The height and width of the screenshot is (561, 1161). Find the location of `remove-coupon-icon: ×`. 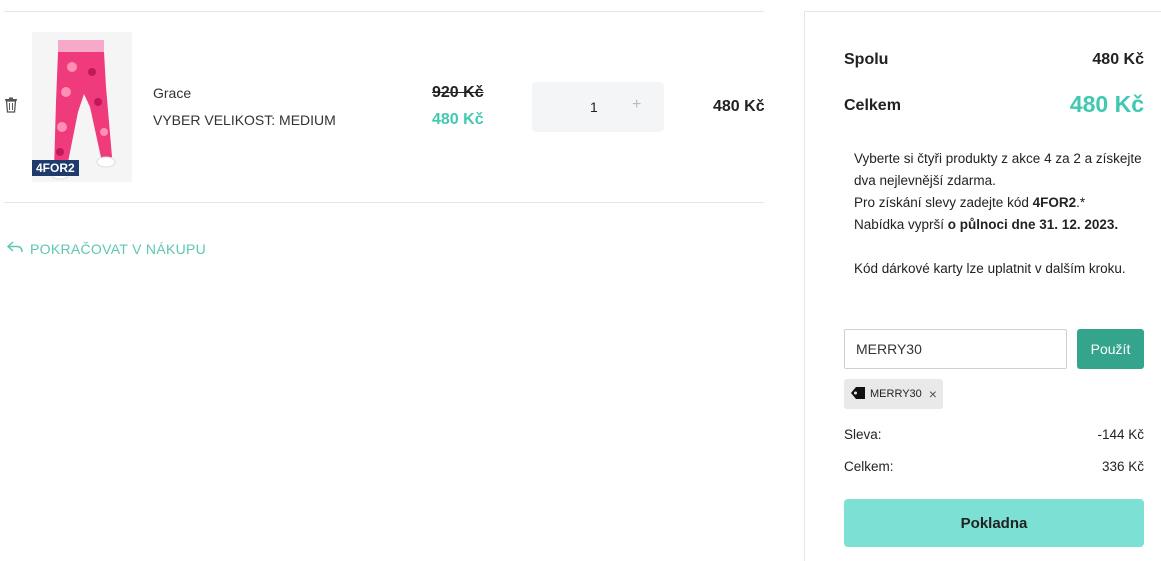

remove-coupon-icon: × is located at coordinates (933, 394).